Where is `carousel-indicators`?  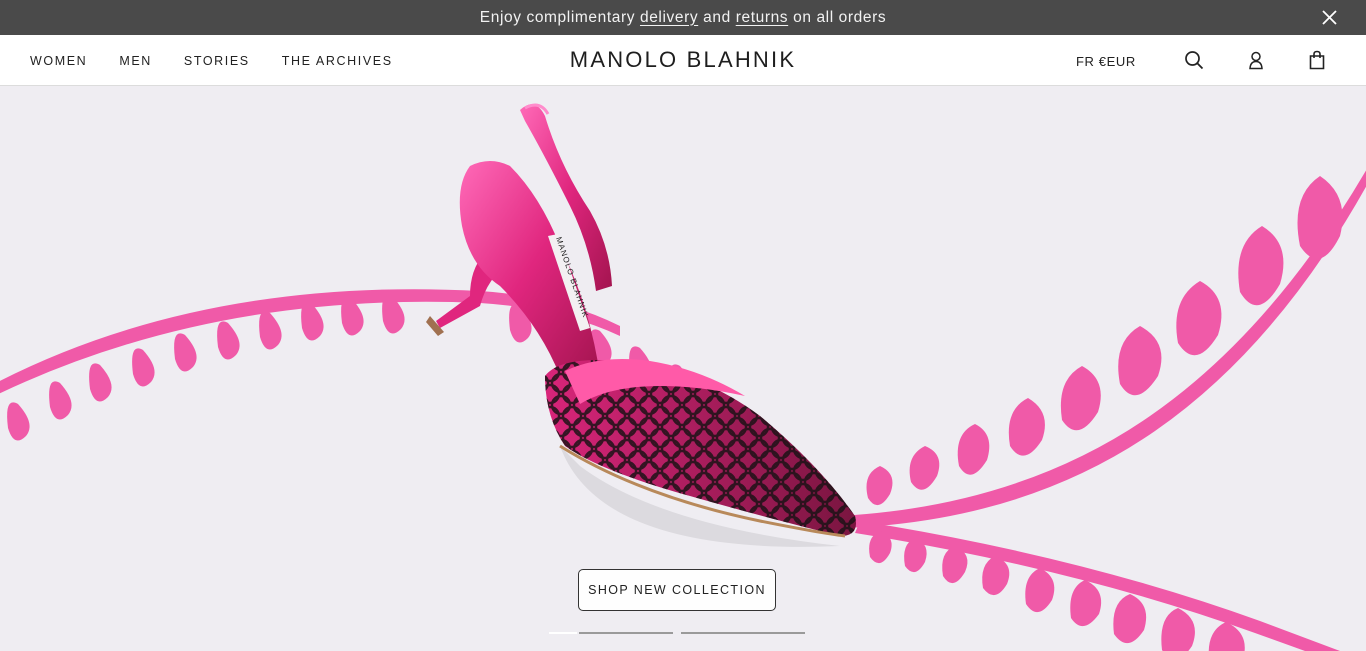
carousel-indicators is located at coordinates (683, 633).